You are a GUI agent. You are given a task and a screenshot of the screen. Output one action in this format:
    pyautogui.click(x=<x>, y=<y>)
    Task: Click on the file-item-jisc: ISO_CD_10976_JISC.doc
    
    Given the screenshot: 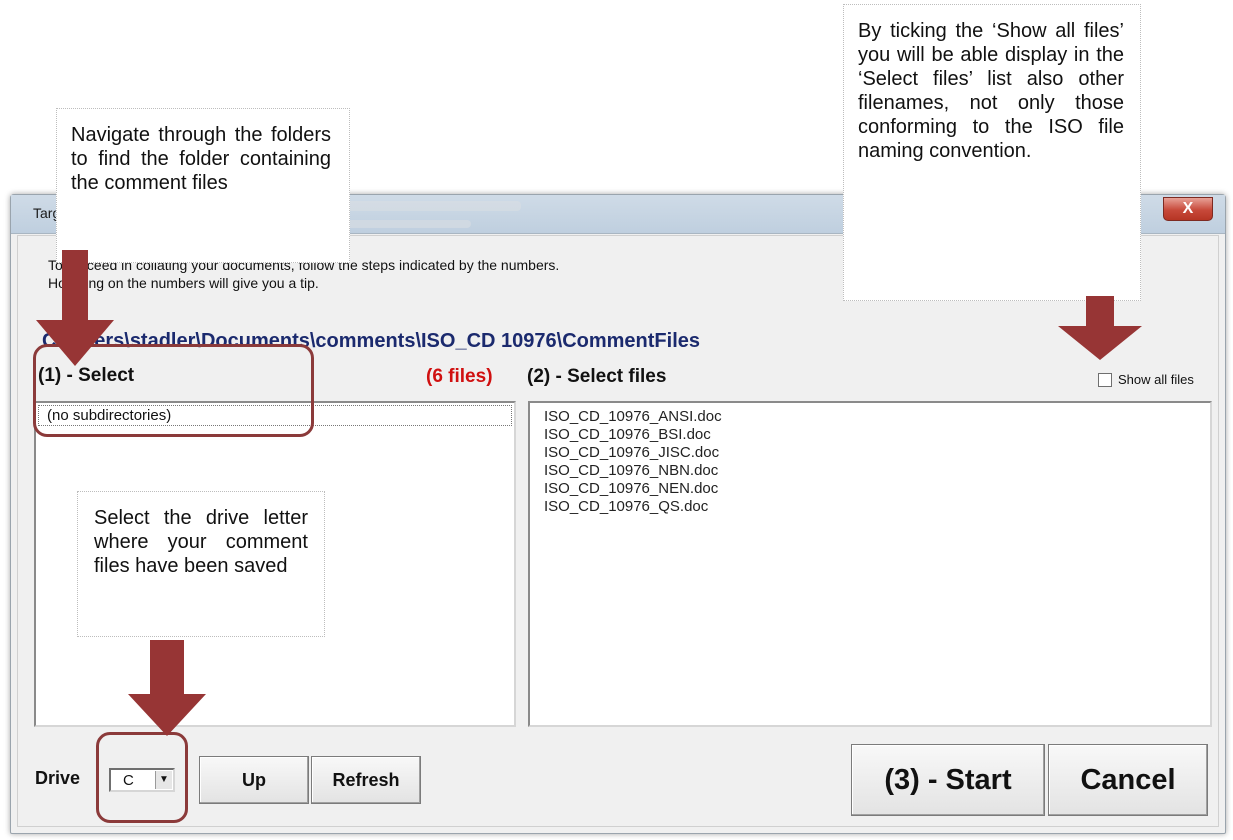 What is the action you would take?
    pyautogui.click(x=870, y=453)
    